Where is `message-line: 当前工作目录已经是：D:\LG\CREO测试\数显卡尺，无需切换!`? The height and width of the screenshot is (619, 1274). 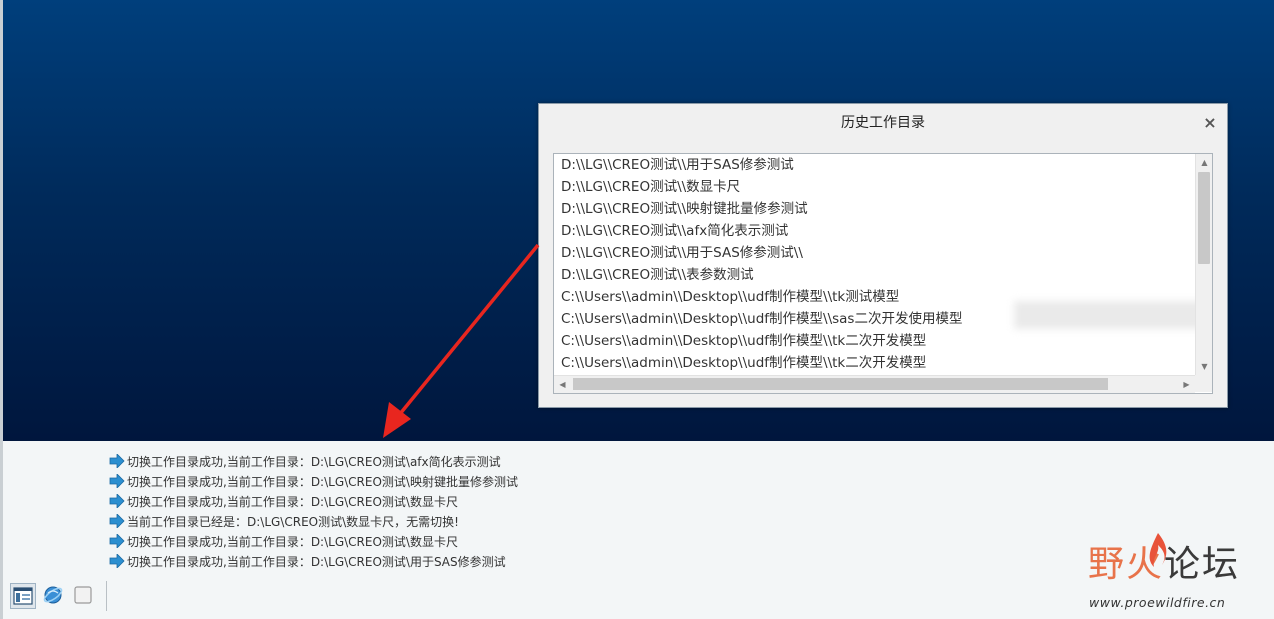
message-line: 当前工作目录已经是：D:\LG\CREO测试\数显卡尺，无需切换! is located at coordinates (284, 521).